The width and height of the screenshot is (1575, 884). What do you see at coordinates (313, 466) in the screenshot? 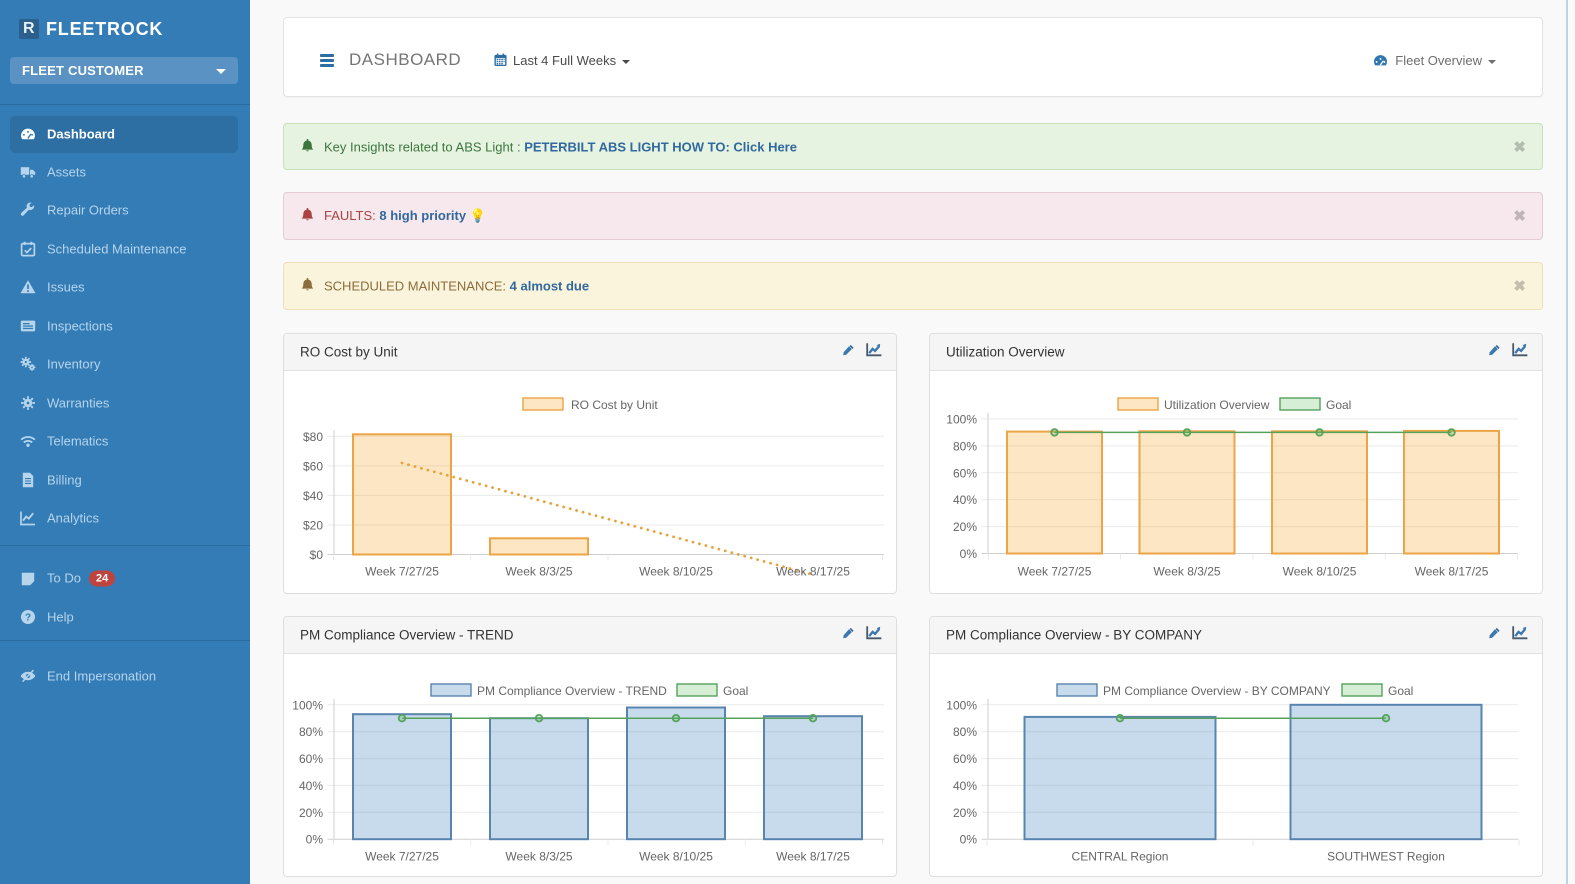
I see `svg-text: $60` at bounding box center [313, 466].